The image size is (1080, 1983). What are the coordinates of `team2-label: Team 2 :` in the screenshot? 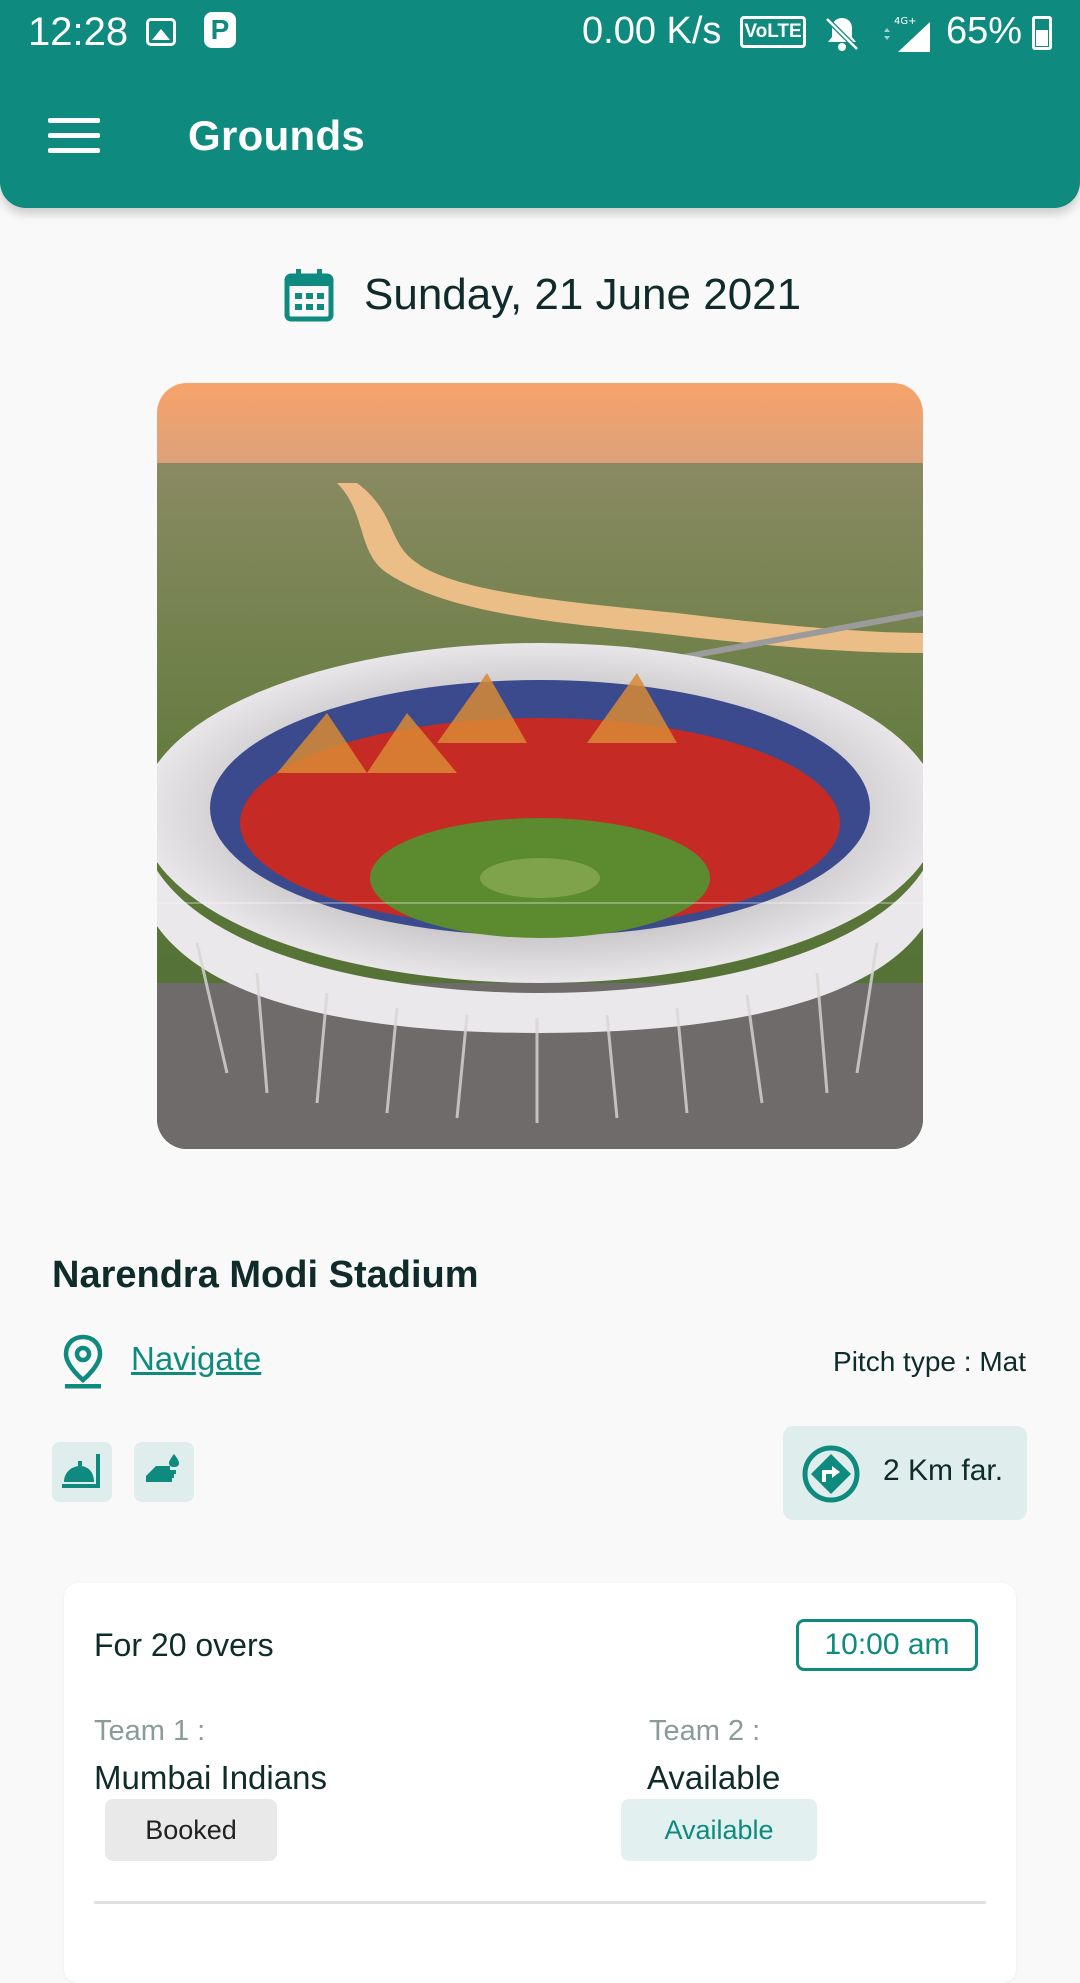 It's located at (705, 1731).